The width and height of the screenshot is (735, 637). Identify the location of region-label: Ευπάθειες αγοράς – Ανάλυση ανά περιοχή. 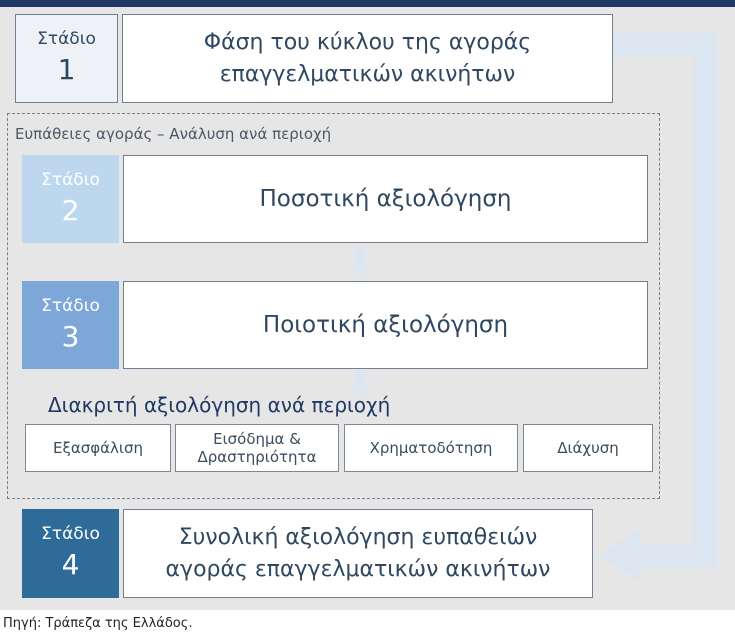
(173, 134).